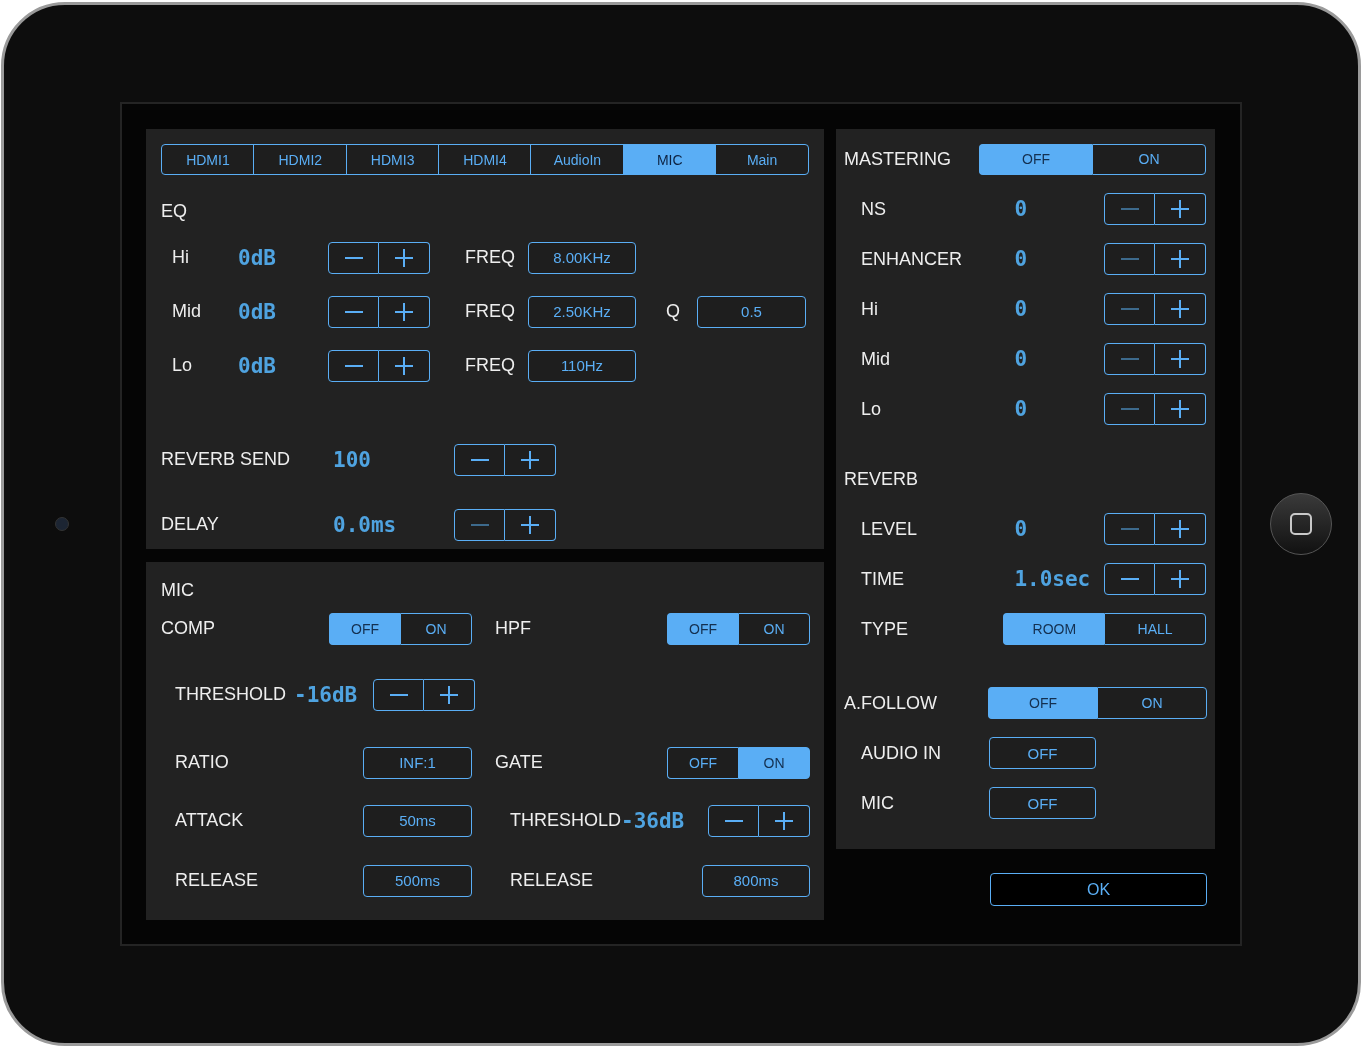 This screenshot has width=1364, height=1050. What do you see at coordinates (751, 311) in the screenshot?
I see `q-field: 0.5` at bounding box center [751, 311].